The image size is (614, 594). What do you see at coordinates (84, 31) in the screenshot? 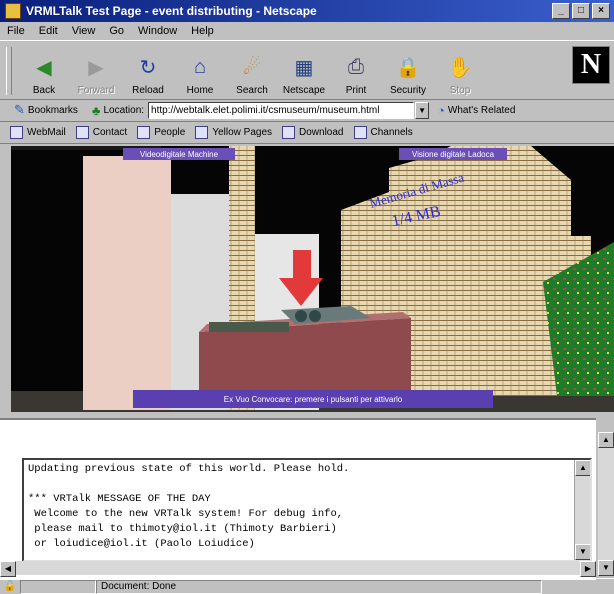
I see `menu-view: View` at bounding box center [84, 31].